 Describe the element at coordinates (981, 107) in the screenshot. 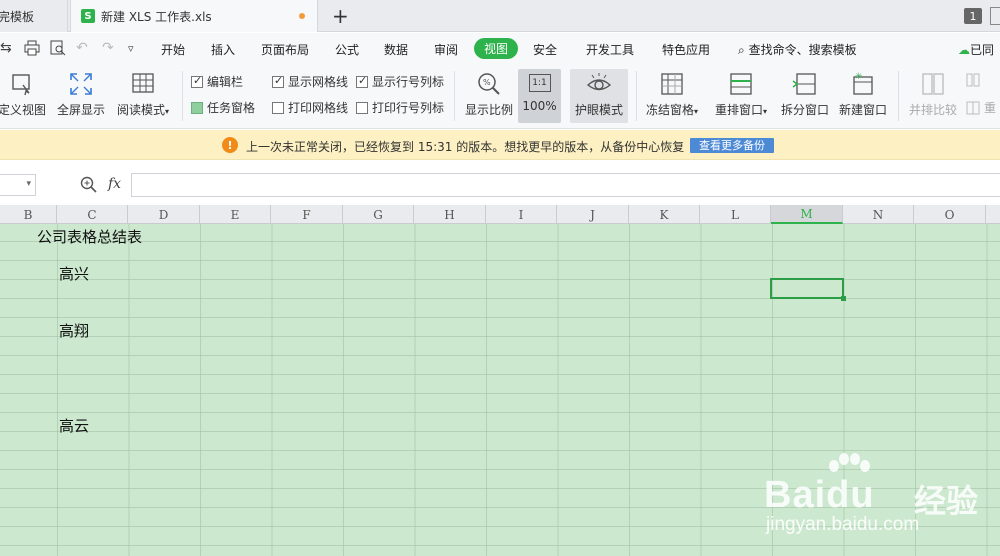

I see `reset-position-option: 重` at that location.